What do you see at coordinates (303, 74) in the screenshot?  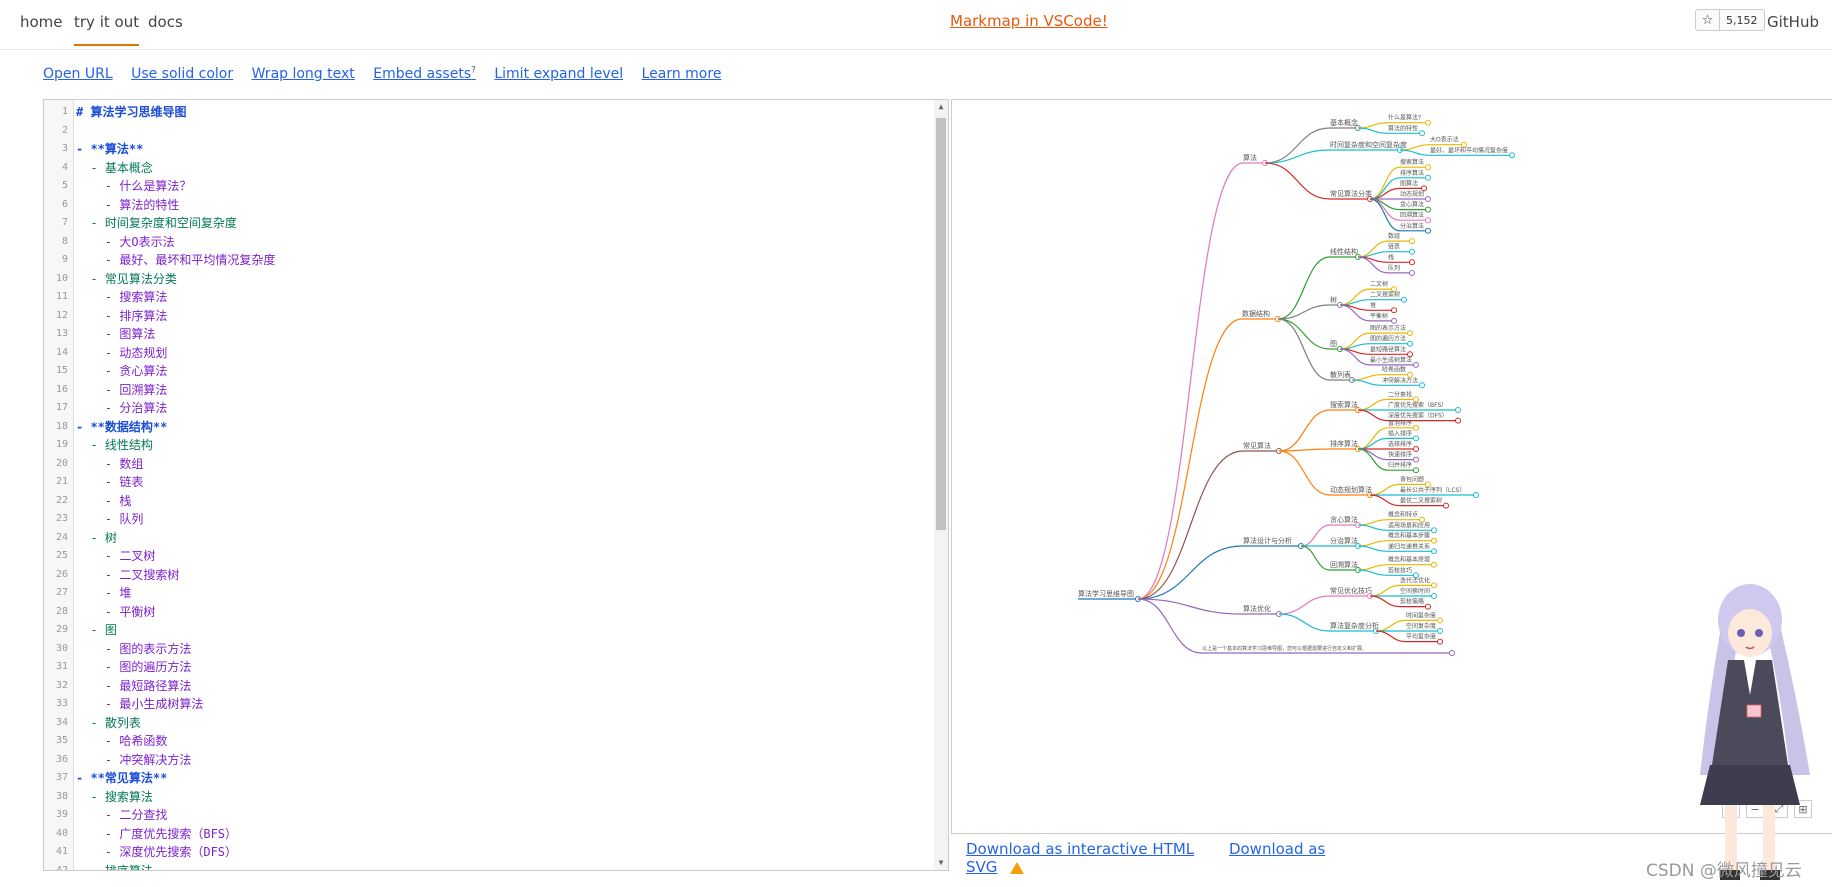 I see `wrap-text-link: Wrap long text` at bounding box center [303, 74].